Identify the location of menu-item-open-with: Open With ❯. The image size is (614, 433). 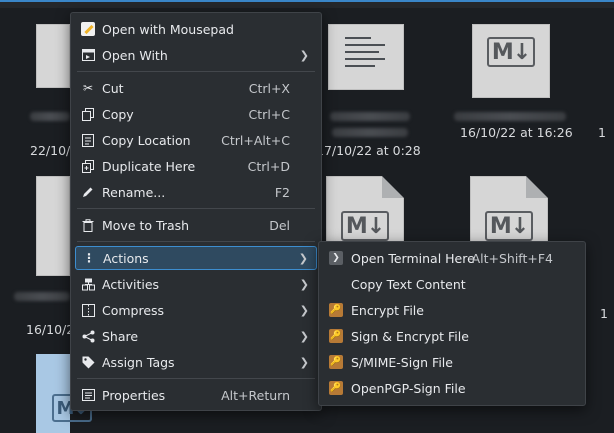
(196, 55).